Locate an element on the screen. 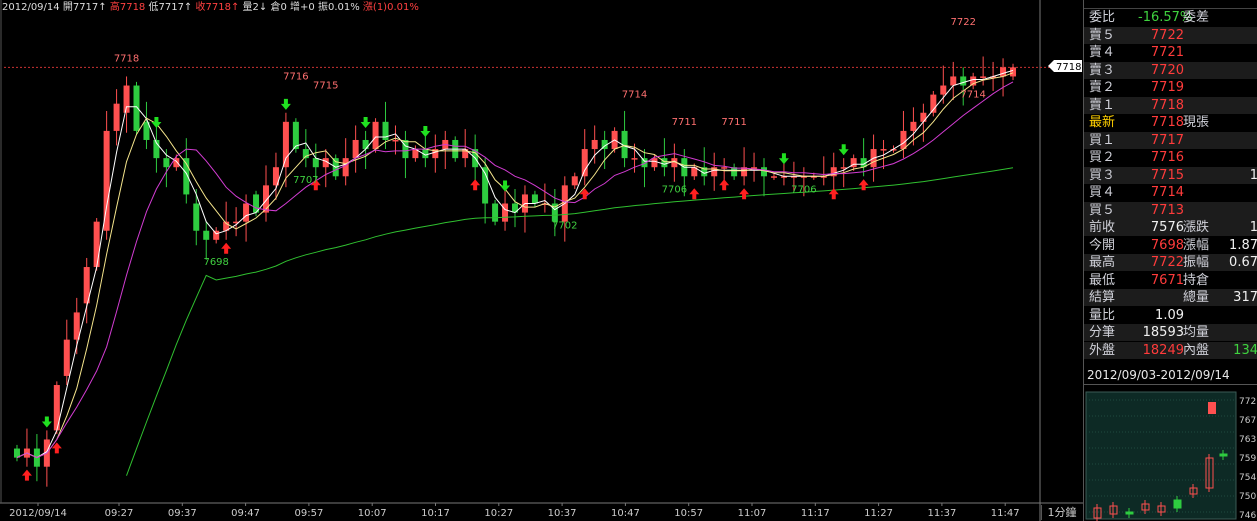  ask-label: 賣４ is located at coordinates (1102, 52).